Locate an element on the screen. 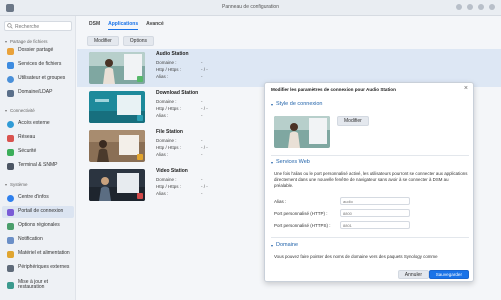  sidebar-item-network: Réseau is located at coordinates (38, 138).